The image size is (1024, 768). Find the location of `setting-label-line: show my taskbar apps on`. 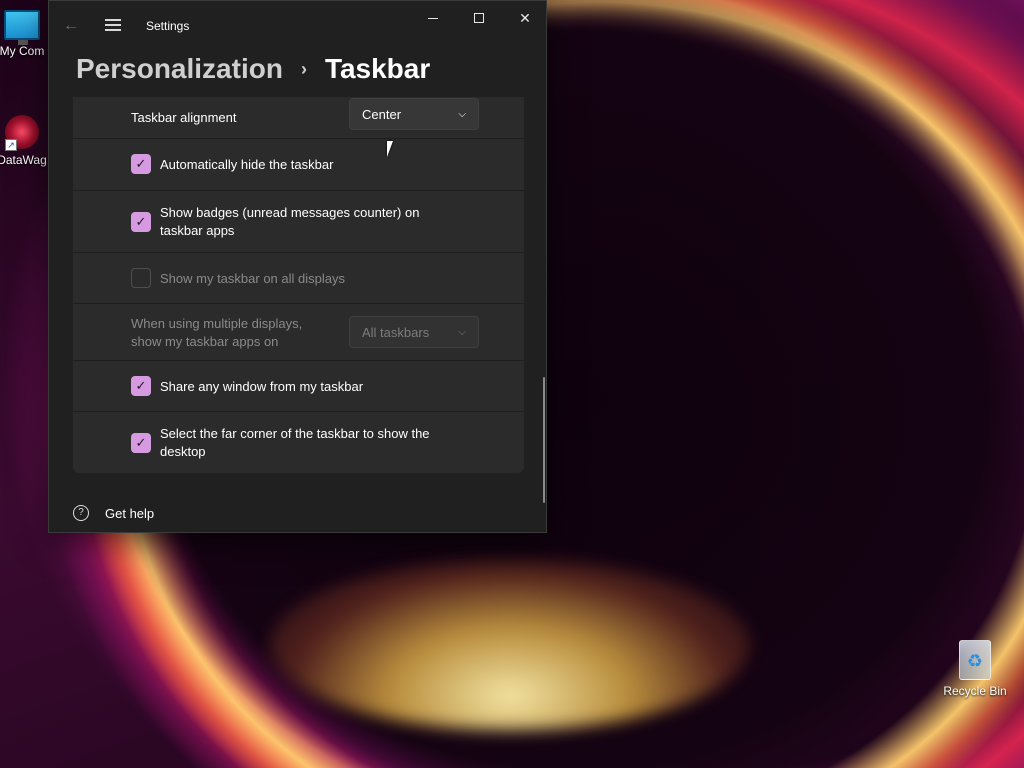

setting-label-line: show my taskbar apps on is located at coordinates (205, 341).